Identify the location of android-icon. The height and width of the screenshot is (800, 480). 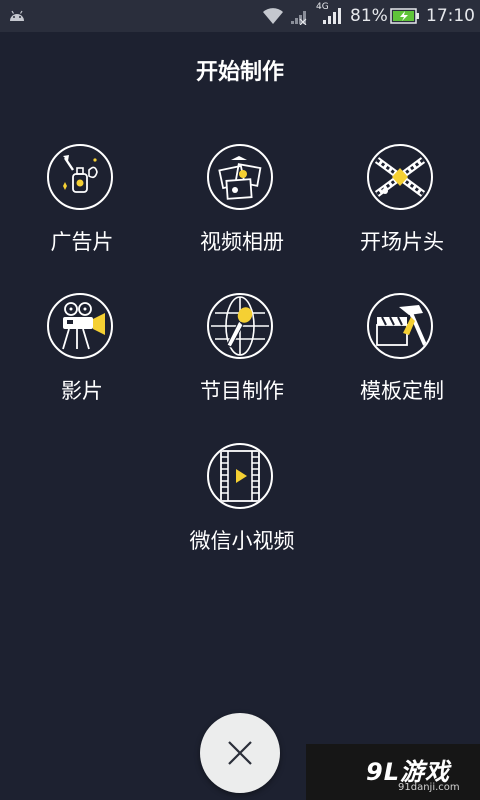
(17, 15).